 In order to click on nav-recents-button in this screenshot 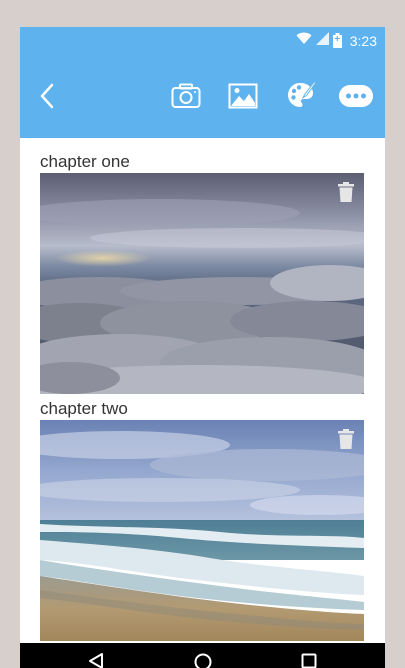, I will do `click(309, 660)`.